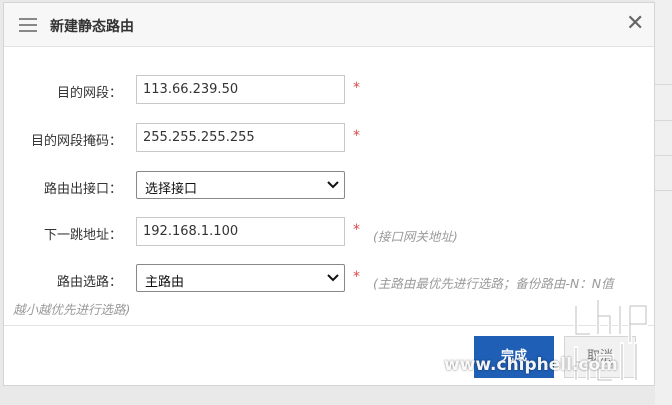 This screenshot has width=672, height=405. I want to click on next-hop-label: 下一跳地址：, so click(82, 235).